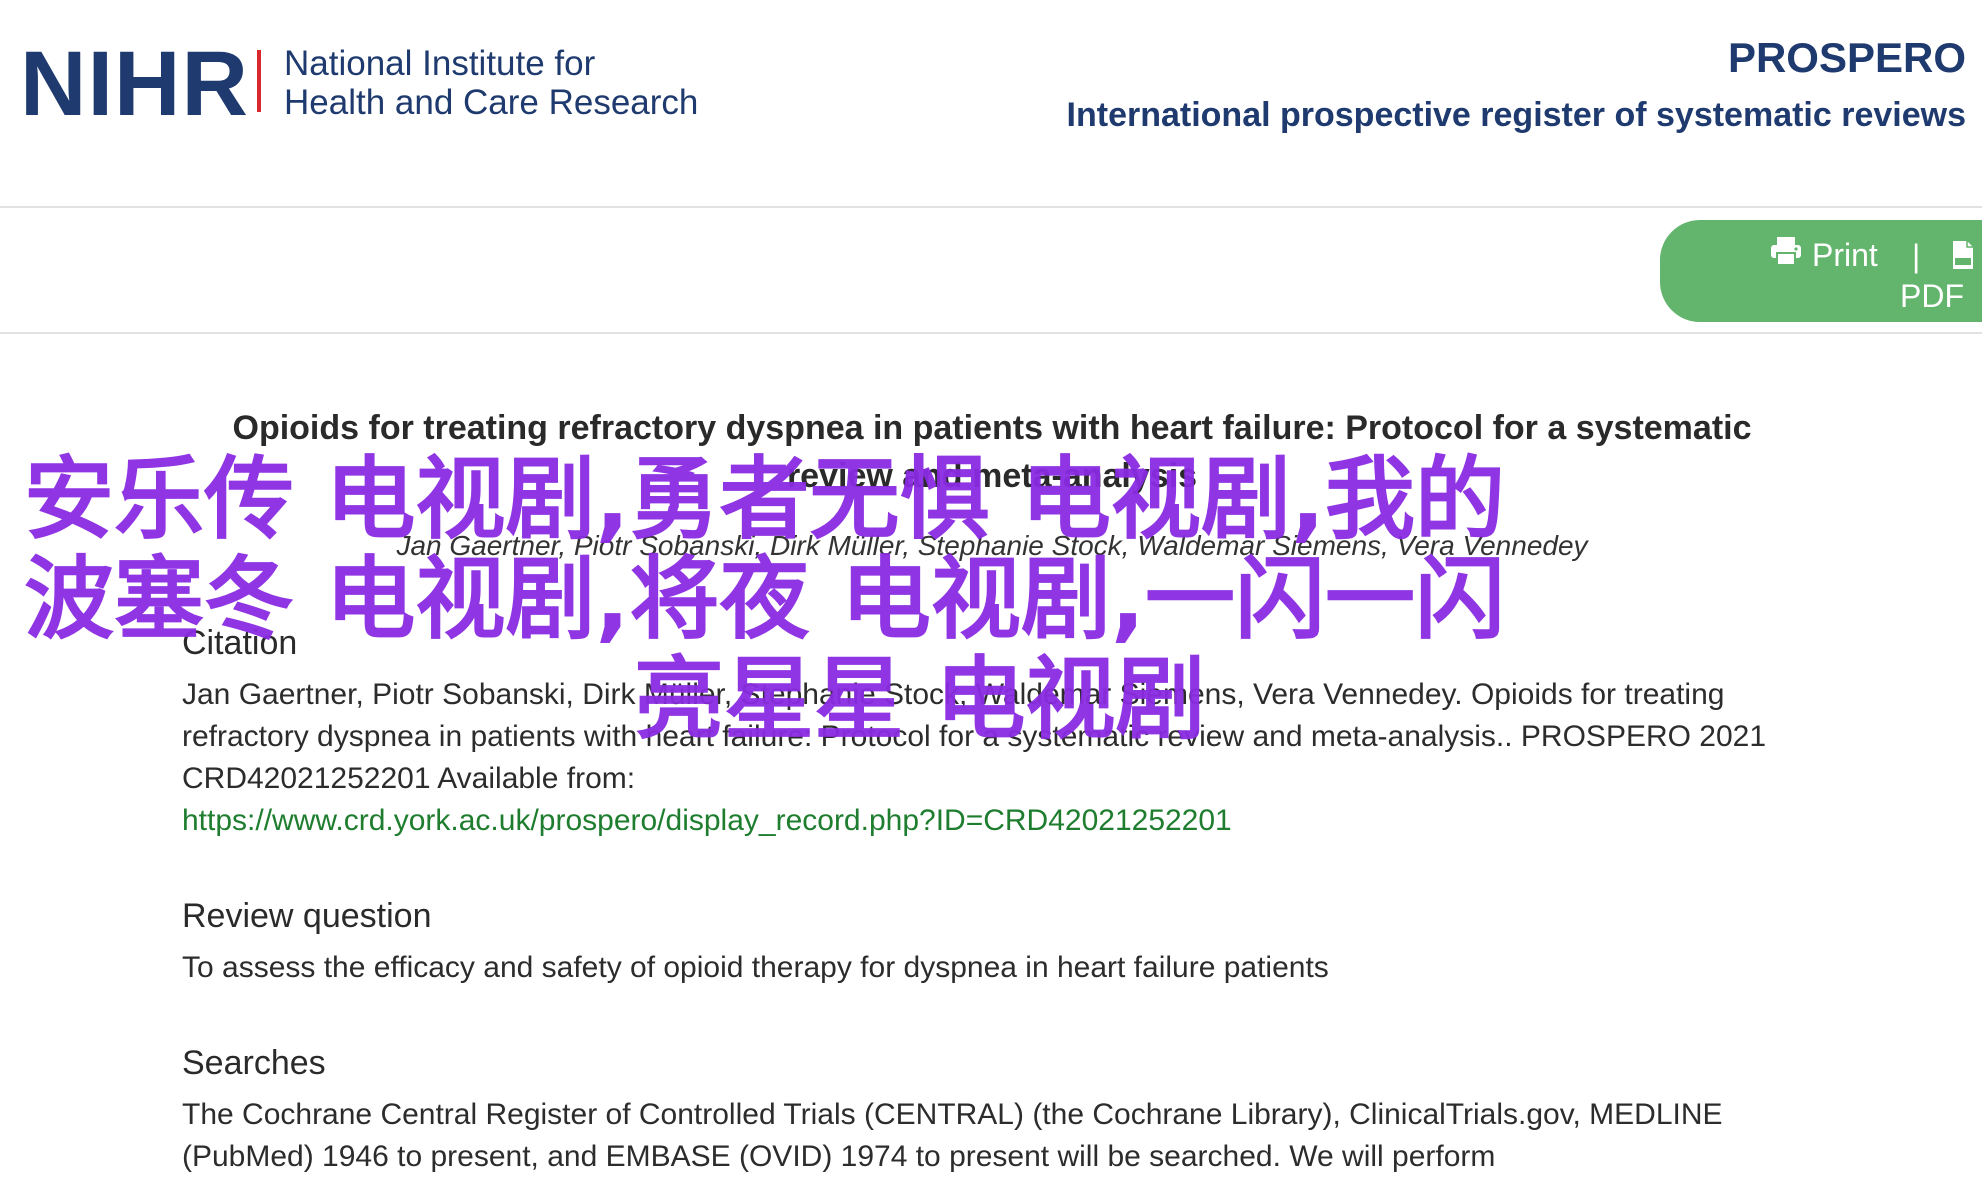 The height and width of the screenshot is (1196, 1982). What do you see at coordinates (991, 271) in the screenshot?
I see `record-toolbar: Print | PDF` at bounding box center [991, 271].